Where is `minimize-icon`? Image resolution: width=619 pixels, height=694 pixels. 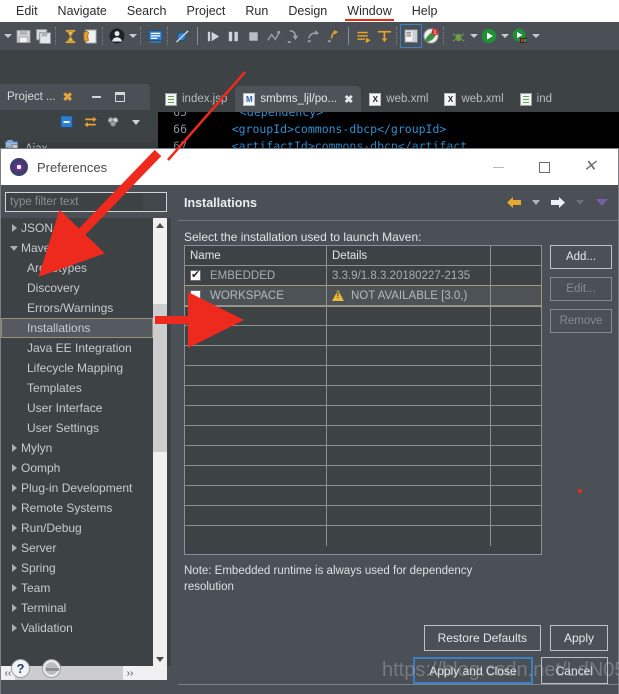
minimize-icon is located at coordinates (96, 97).